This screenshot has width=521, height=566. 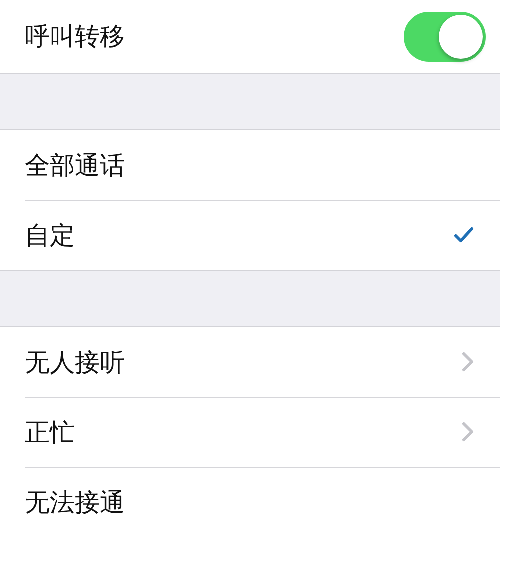 What do you see at coordinates (75, 37) in the screenshot?
I see `setting-label: 呼叫转移` at bounding box center [75, 37].